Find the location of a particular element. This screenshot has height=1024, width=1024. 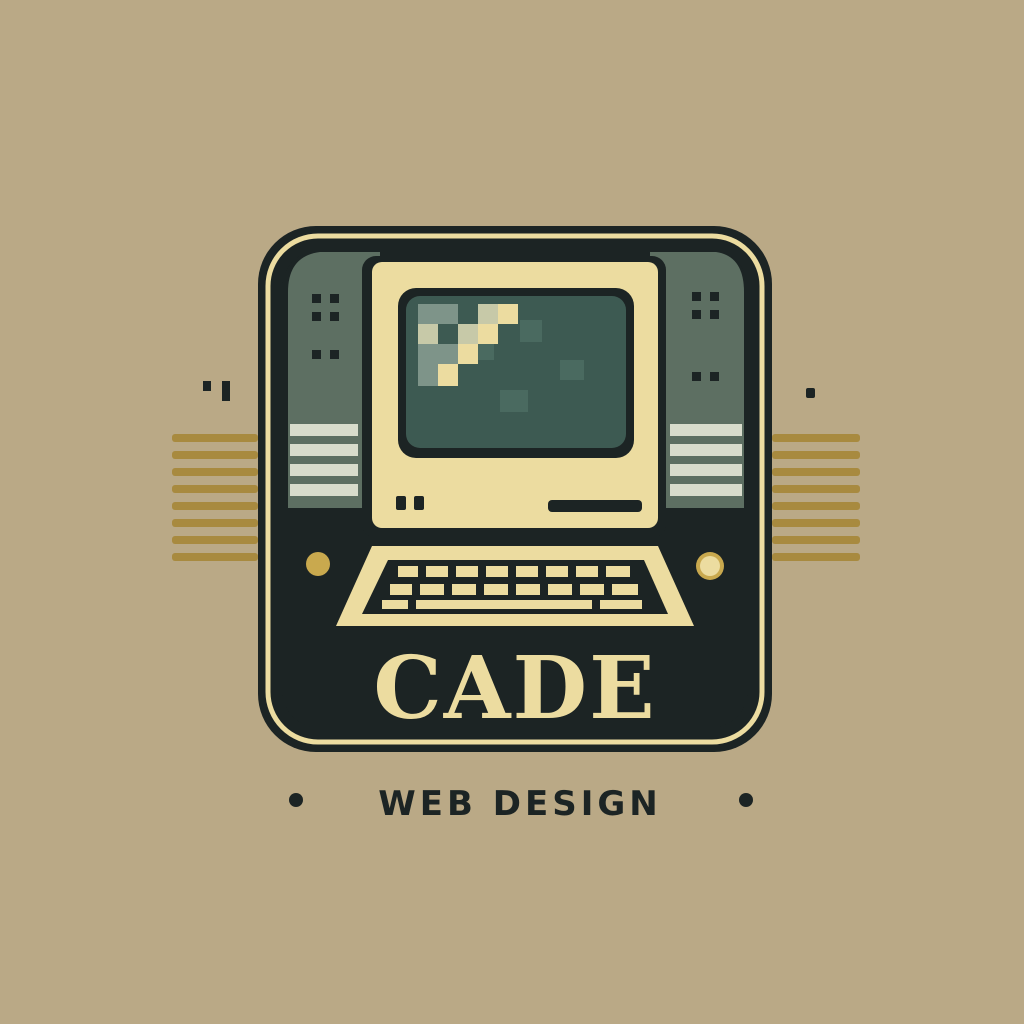

left-stripes is located at coordinates (215, 471).